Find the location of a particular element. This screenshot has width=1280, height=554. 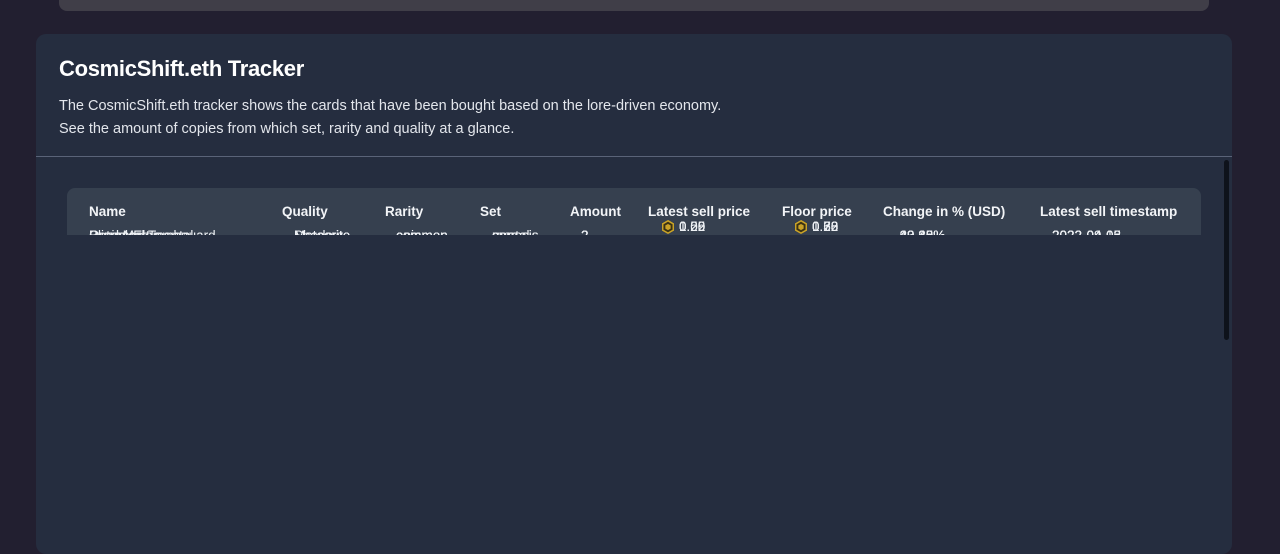

card-quality: Meteorite is located at coordinates (322, 231).